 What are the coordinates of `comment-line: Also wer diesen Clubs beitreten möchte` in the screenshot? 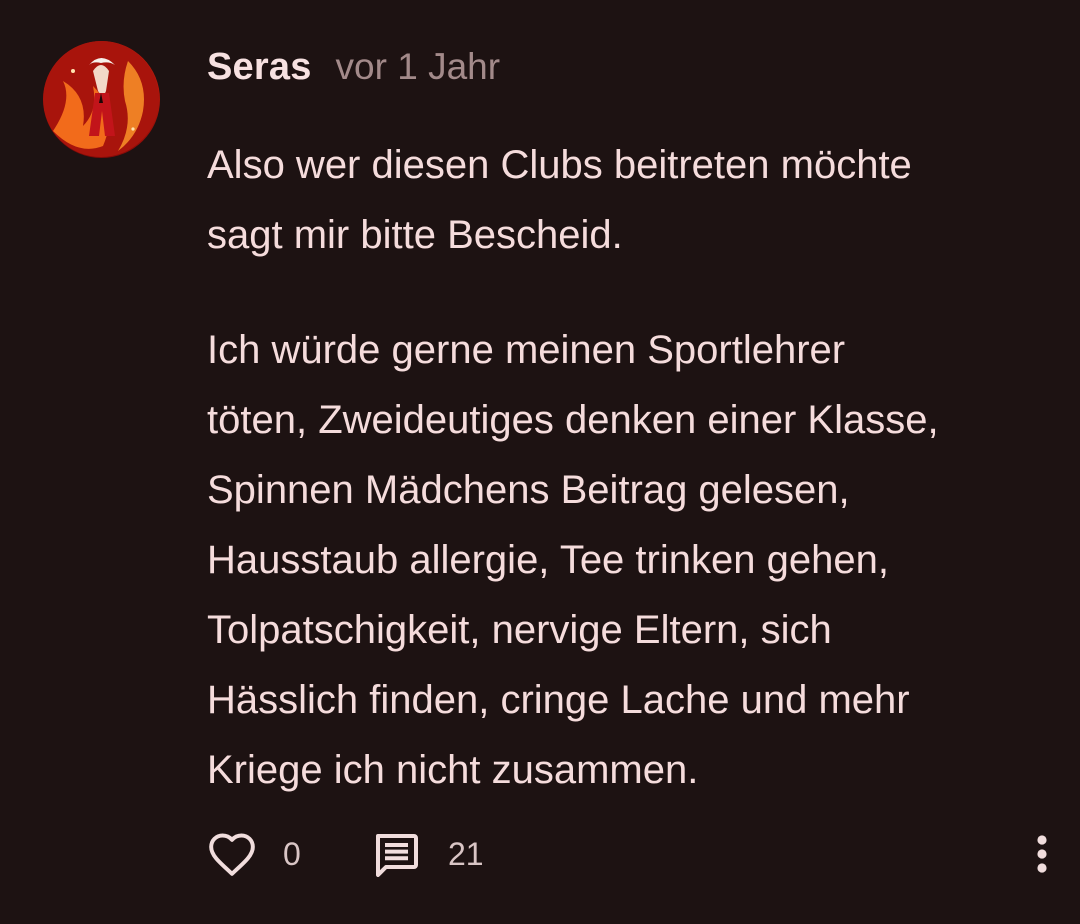 It's located at (559, 165).